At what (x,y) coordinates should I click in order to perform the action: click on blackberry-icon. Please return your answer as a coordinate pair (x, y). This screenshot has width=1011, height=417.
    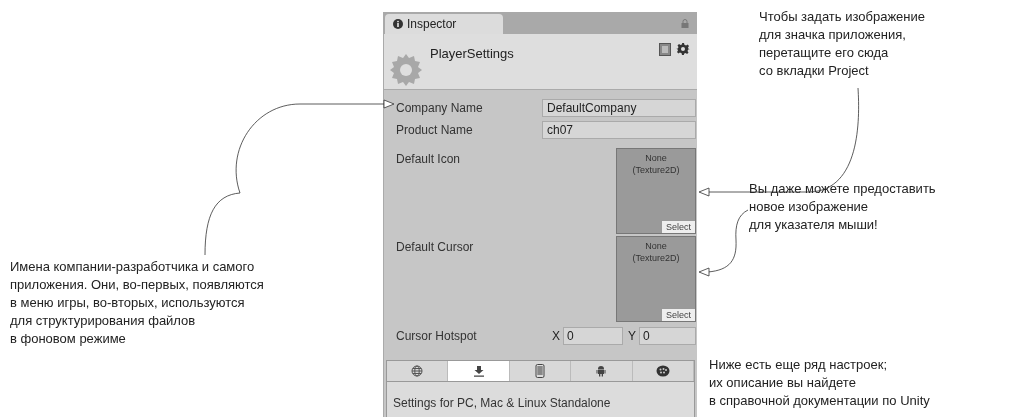
    Looking at the image, I should click on (662, 371).